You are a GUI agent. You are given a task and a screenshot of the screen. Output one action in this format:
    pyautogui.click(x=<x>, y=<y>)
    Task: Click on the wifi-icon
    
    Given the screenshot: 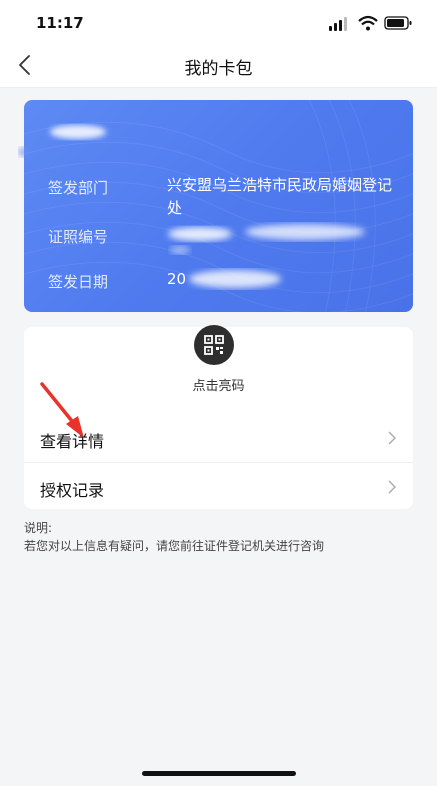 What is the action you would take?
    pyautogui.click(x=368, y=23)
    